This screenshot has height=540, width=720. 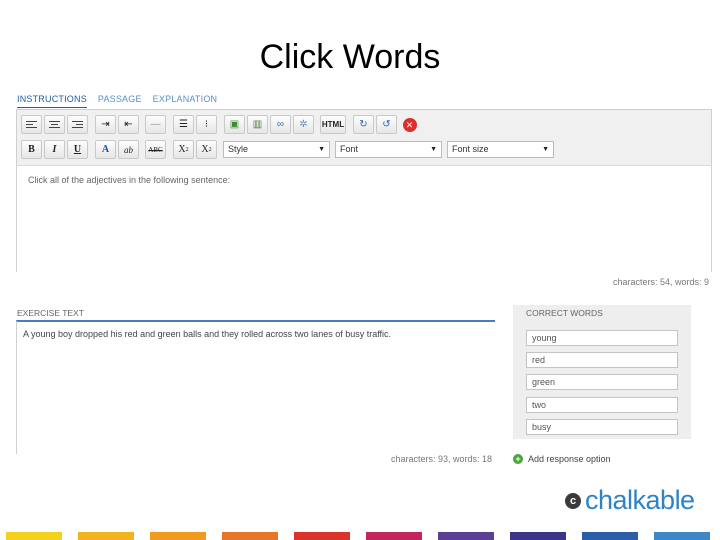 I want to click on correct-word-field: two, so click(x=602, y=405).